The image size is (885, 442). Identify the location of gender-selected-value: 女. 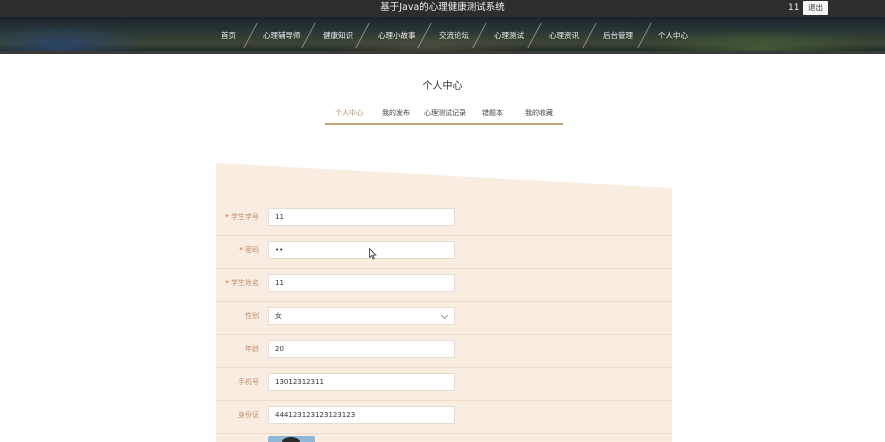
(278, 316).